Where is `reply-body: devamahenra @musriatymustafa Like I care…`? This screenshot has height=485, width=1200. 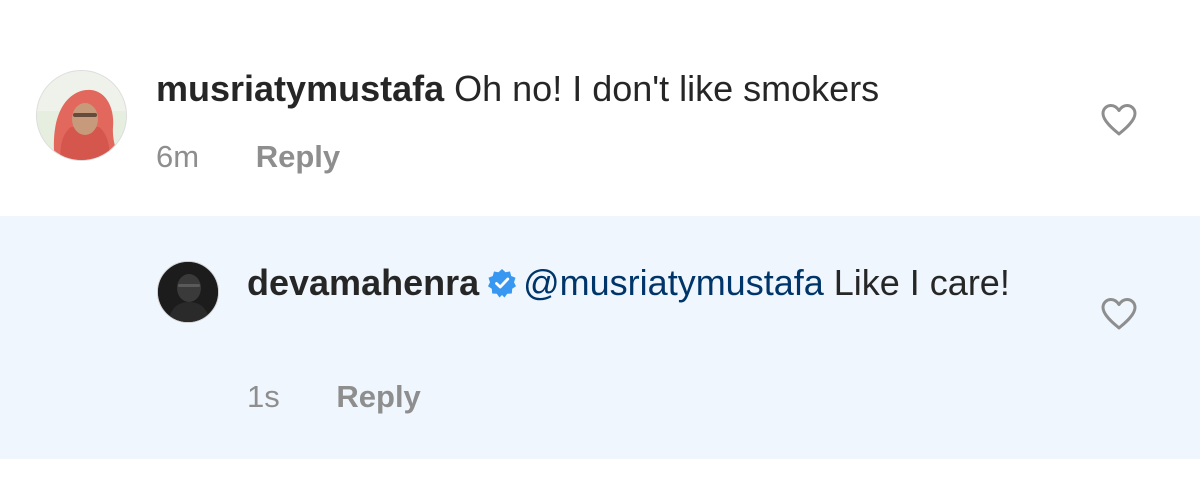 reply-body: devamahenra @musriatymustafa Like I care… is located at coordinates (647, 283).